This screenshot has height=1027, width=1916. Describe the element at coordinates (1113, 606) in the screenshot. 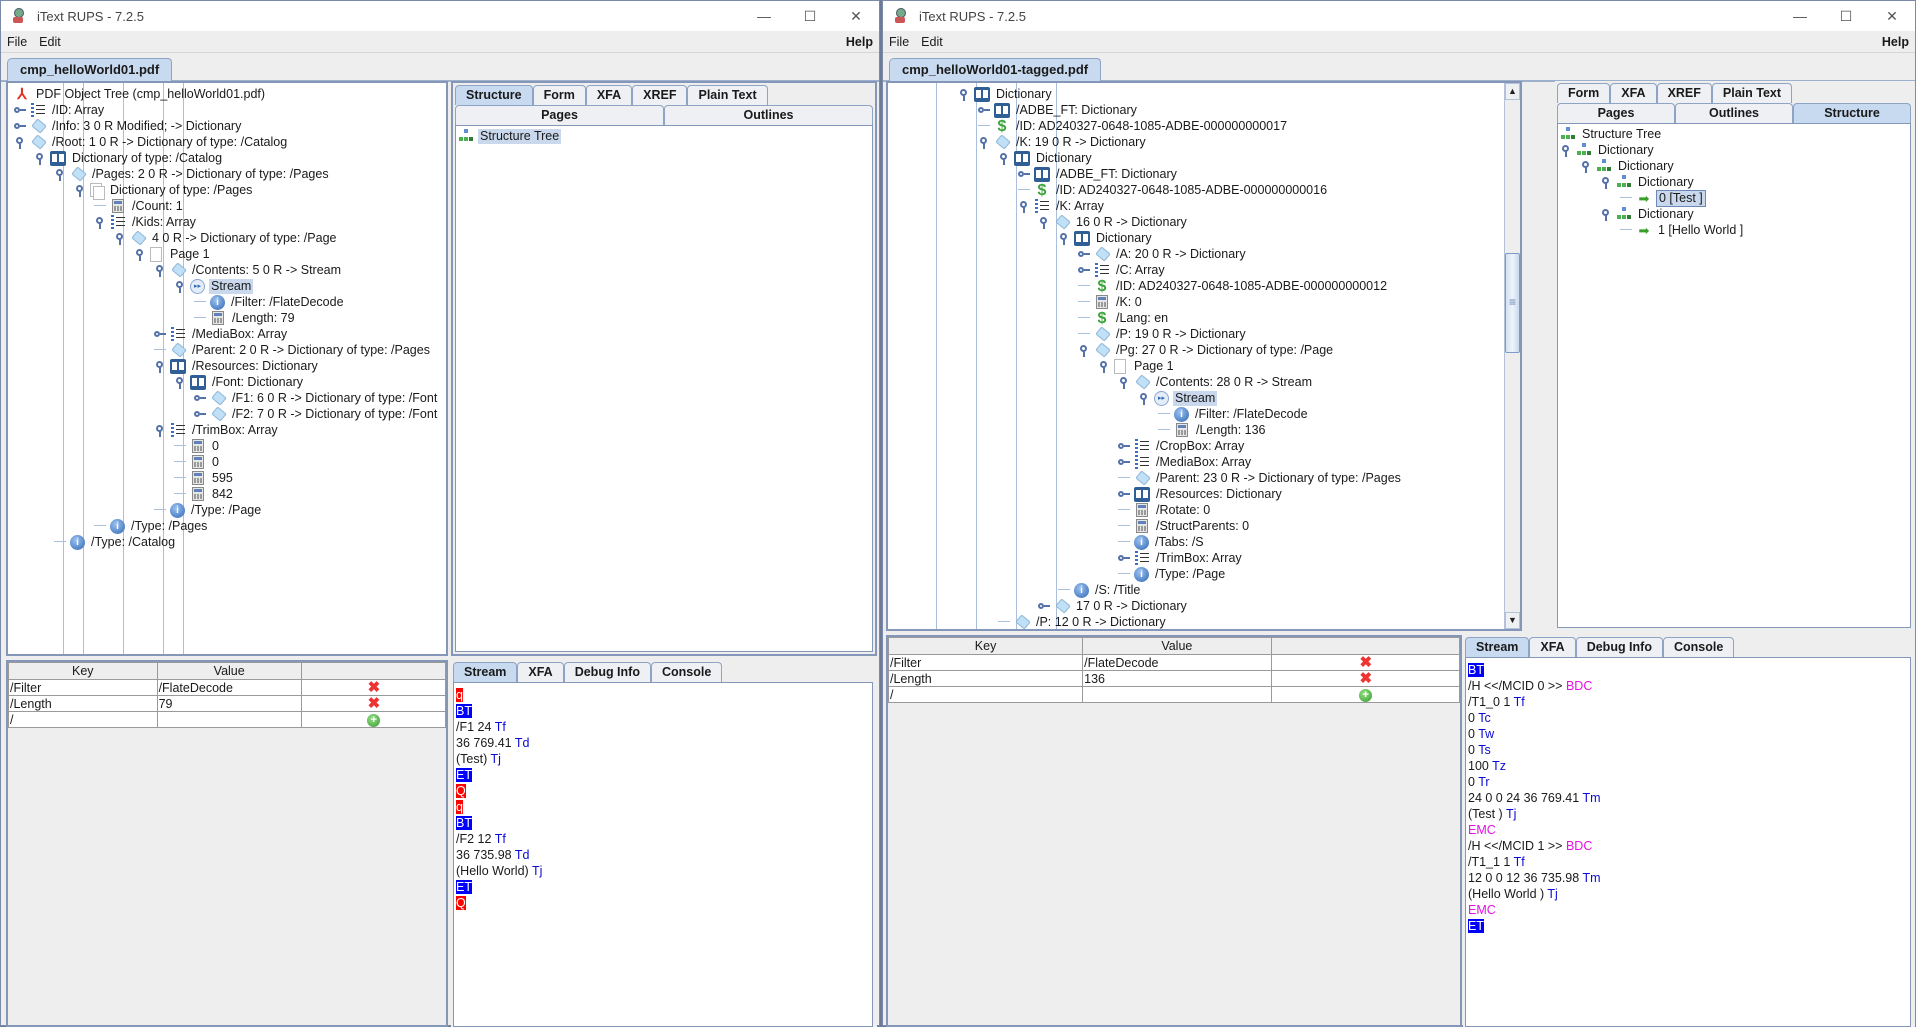

I see `tree-node: 17 0 R -> Dictionary` at that location.